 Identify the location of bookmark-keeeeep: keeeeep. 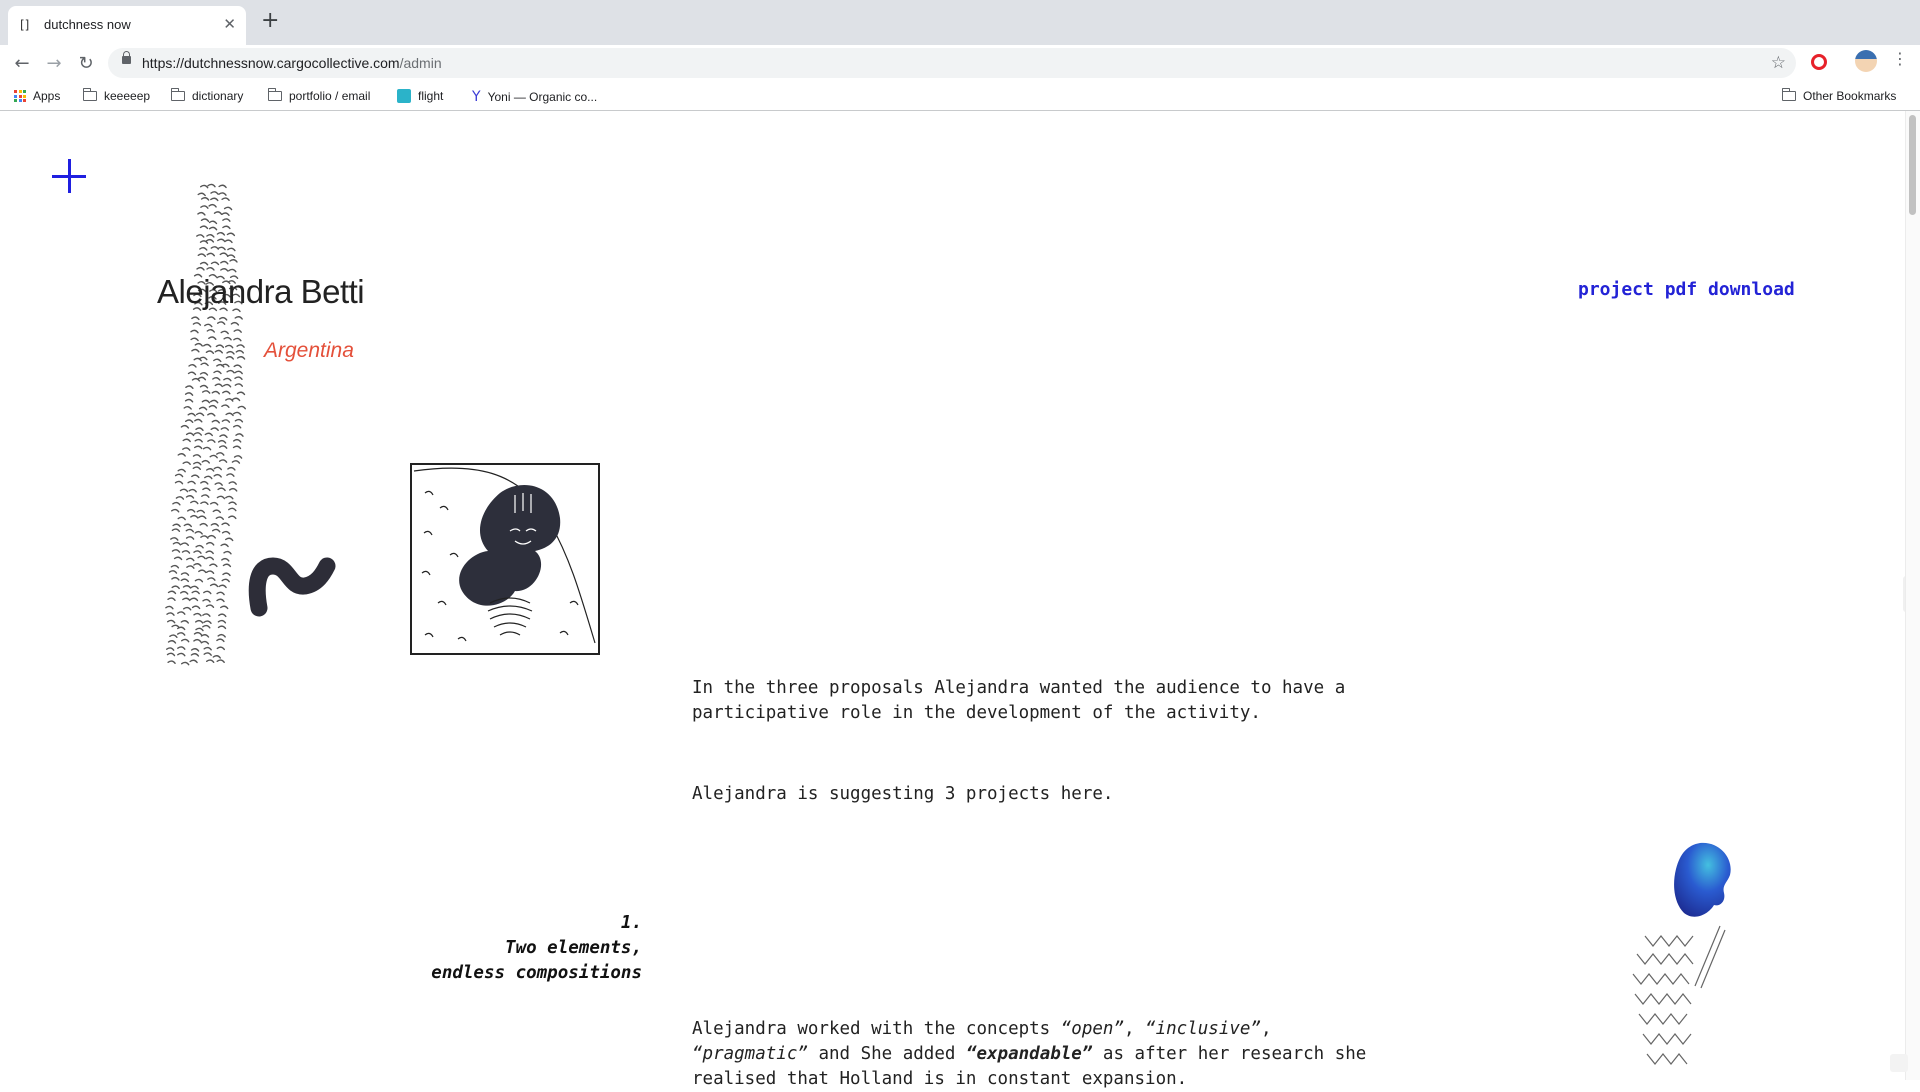
(116, 95).